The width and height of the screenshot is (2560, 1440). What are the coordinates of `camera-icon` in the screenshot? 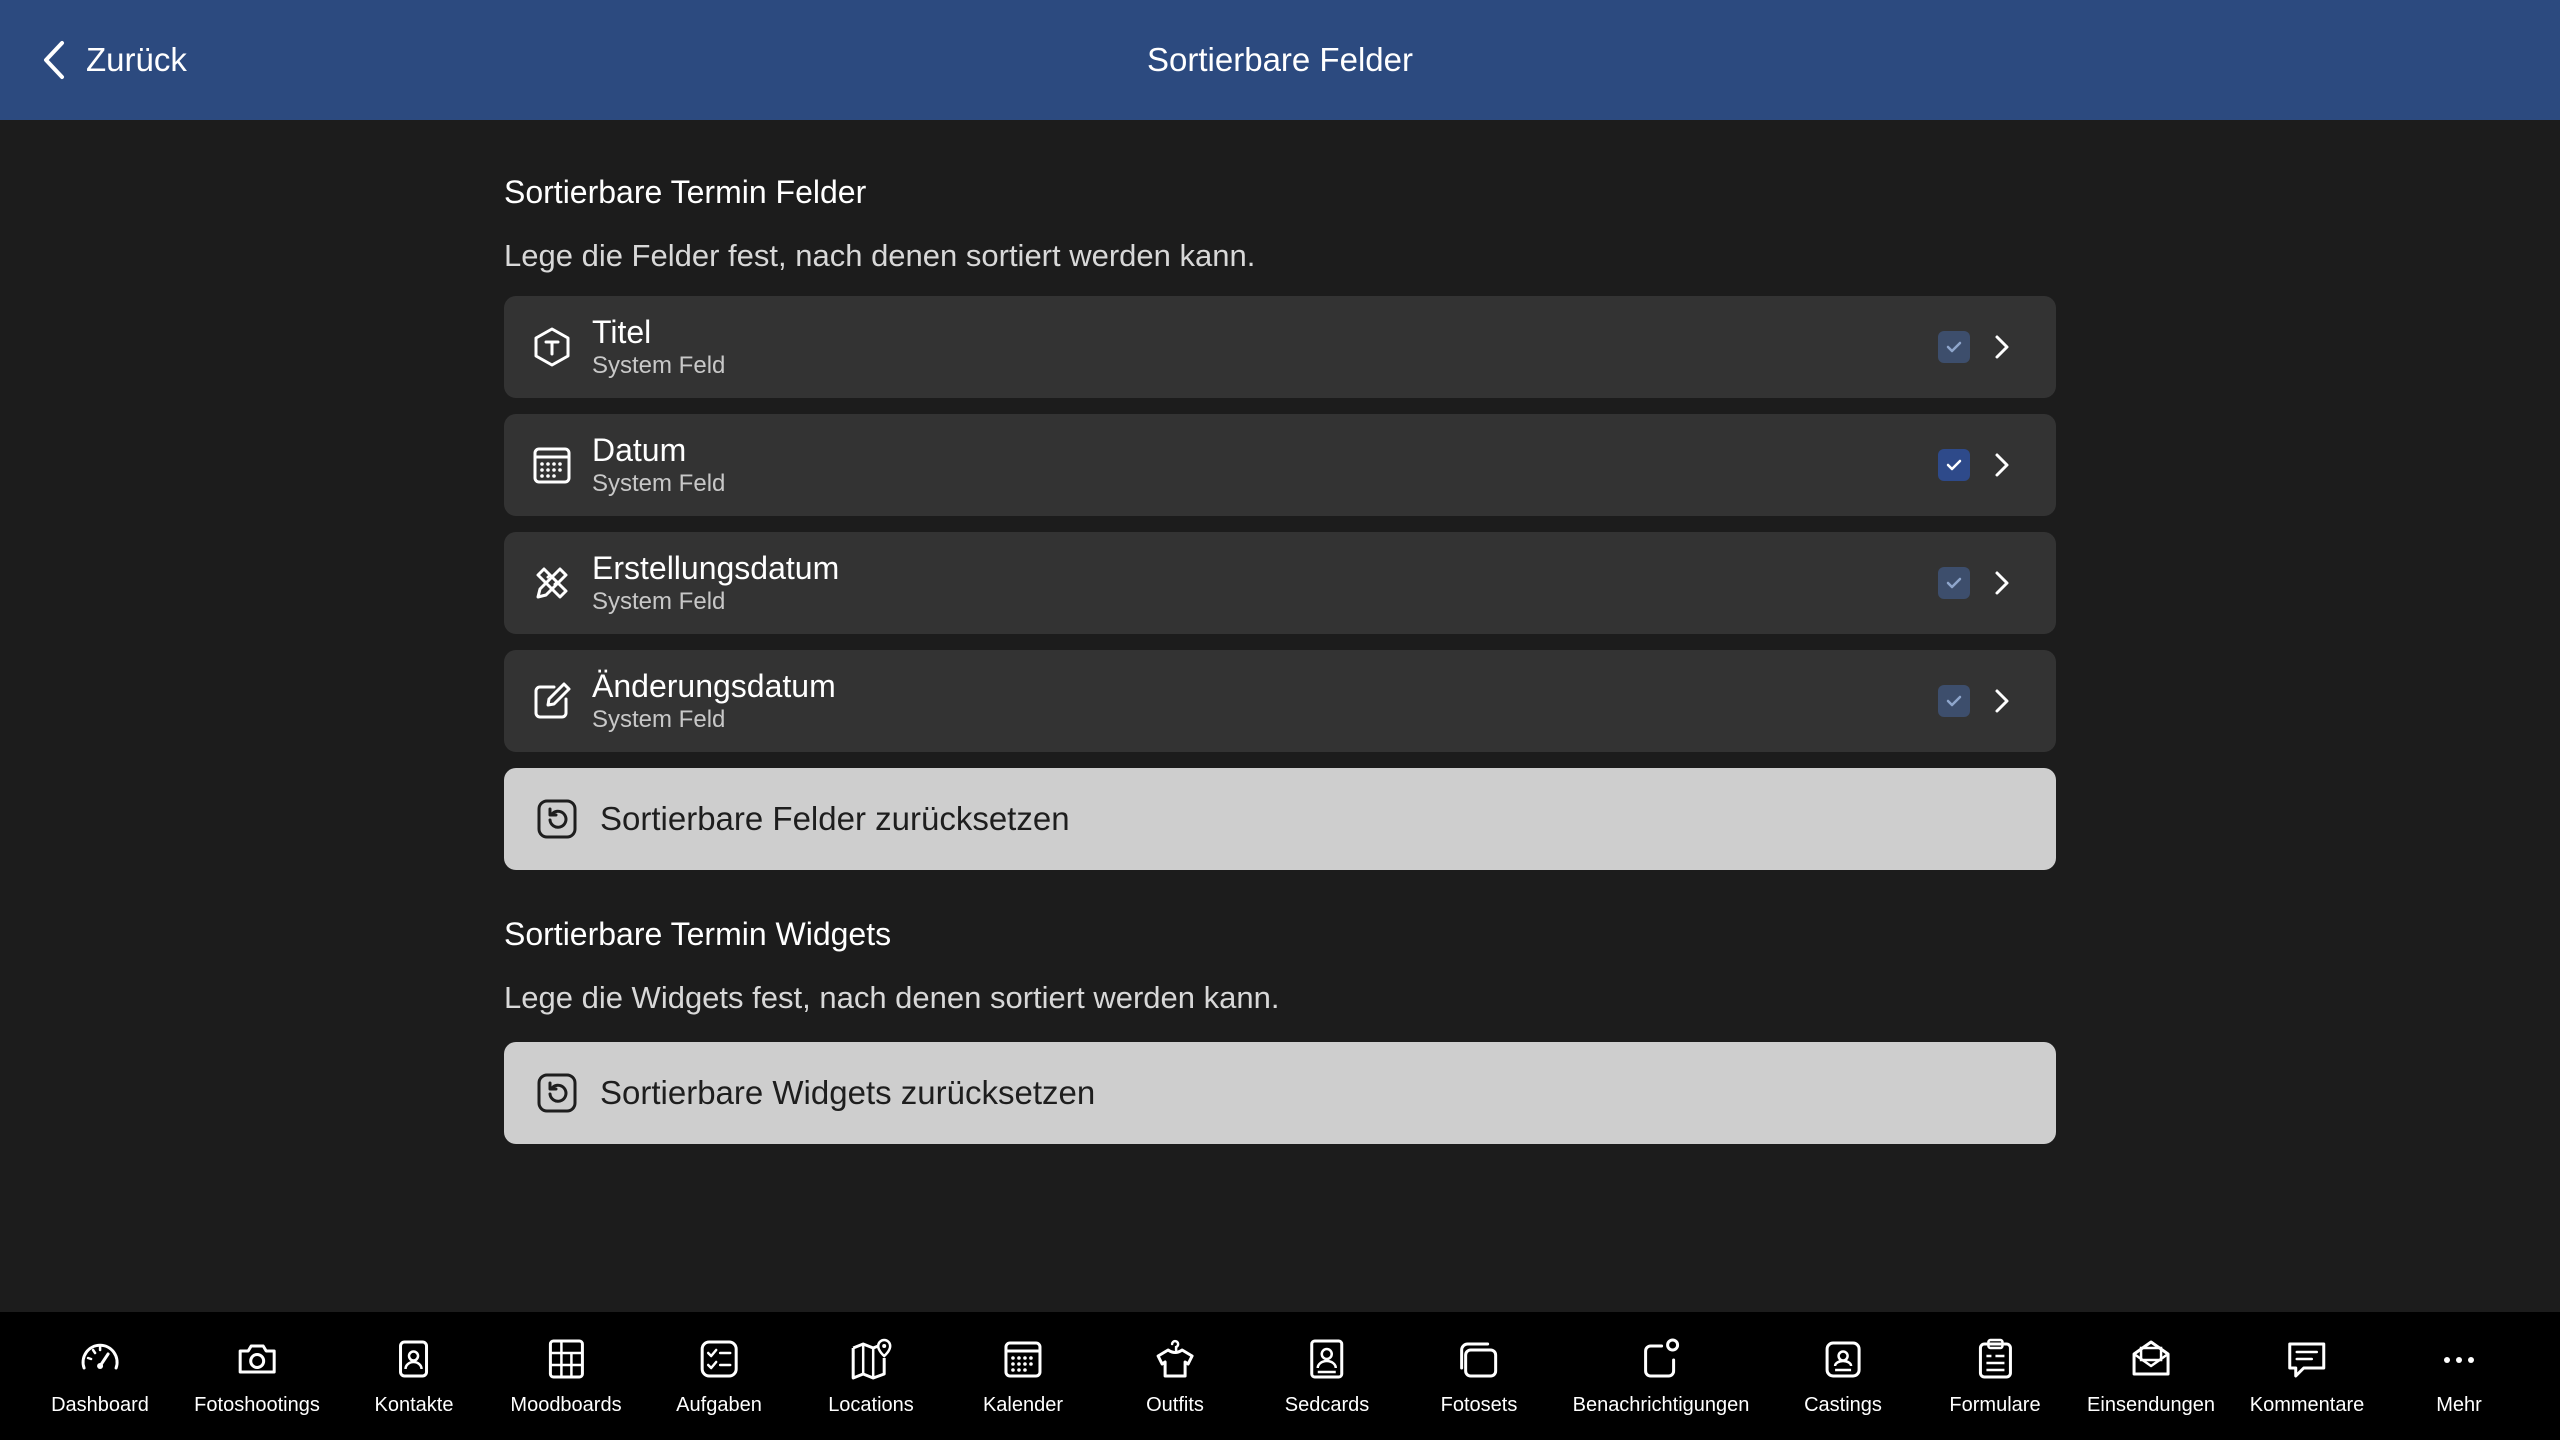 It's located at (257, 1359).